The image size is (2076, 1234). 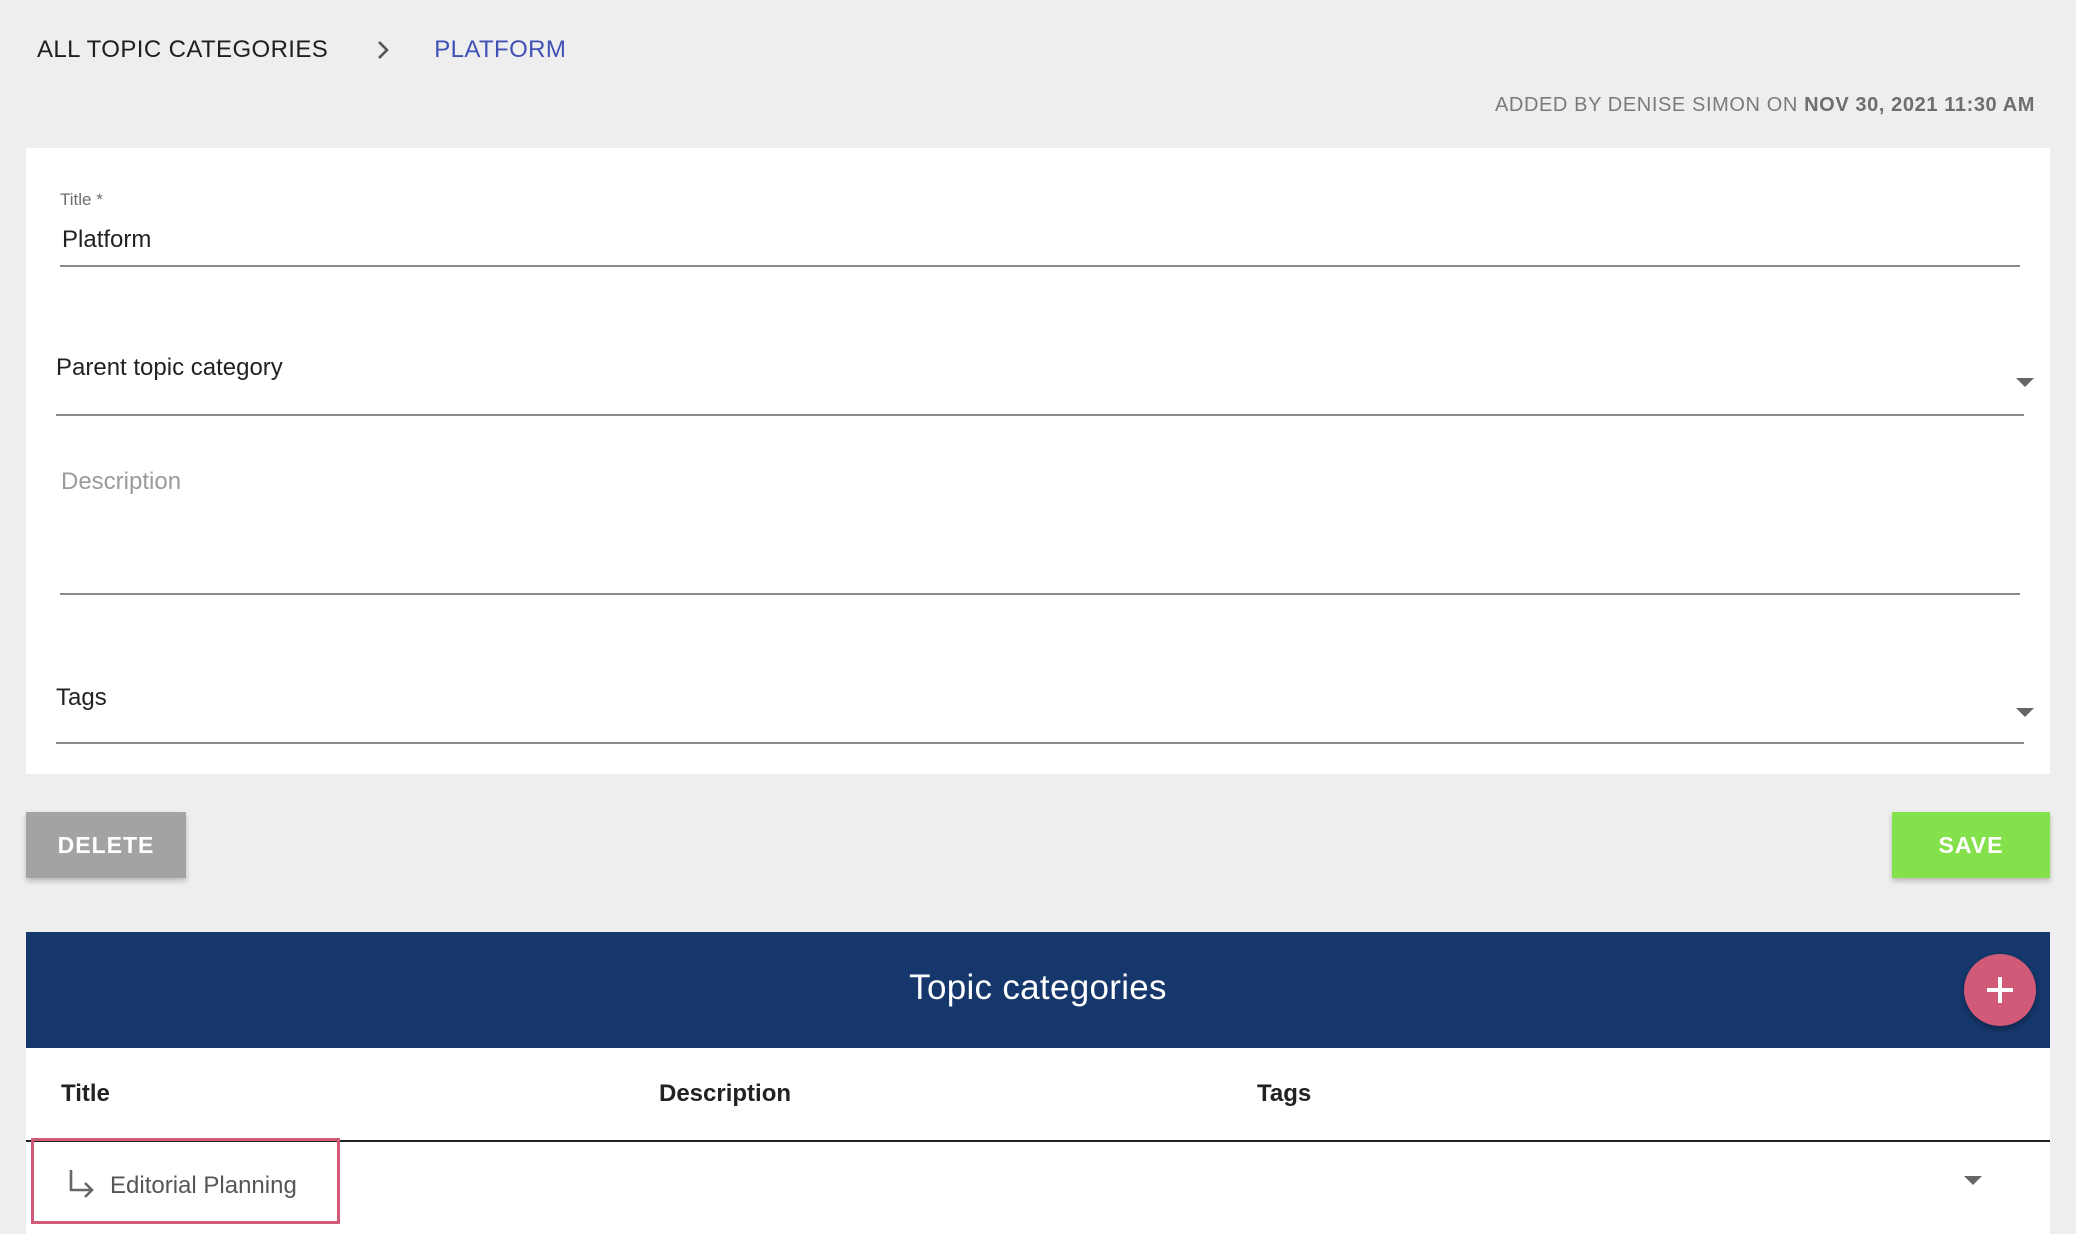 What do you see at coordinates (1040, 594) in the screenshot?
I see `description-underline` at bounding box center [1040, 594].